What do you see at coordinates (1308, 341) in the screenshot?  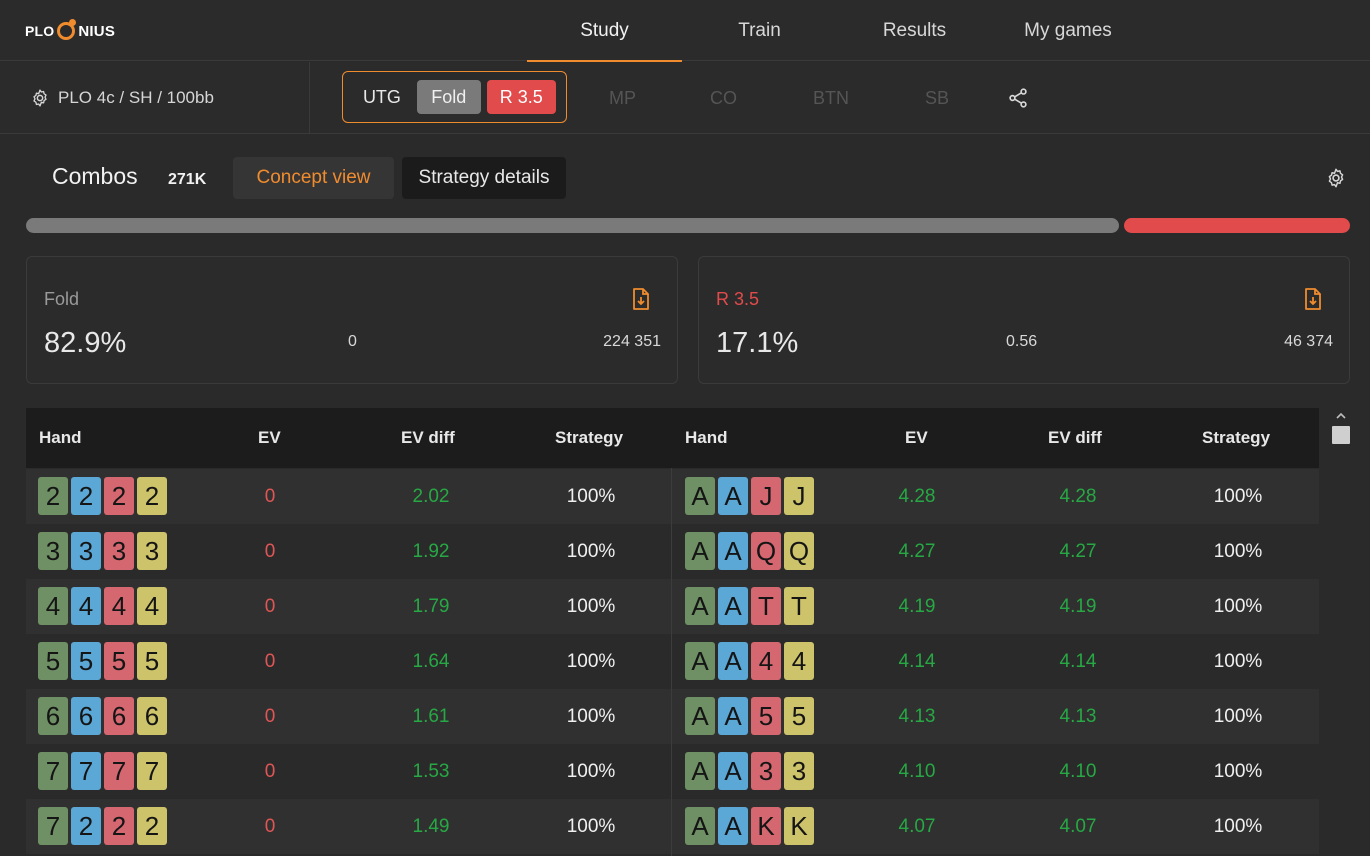 I see `action-card-combos: 46 374` at bounding box center [1308, 341].